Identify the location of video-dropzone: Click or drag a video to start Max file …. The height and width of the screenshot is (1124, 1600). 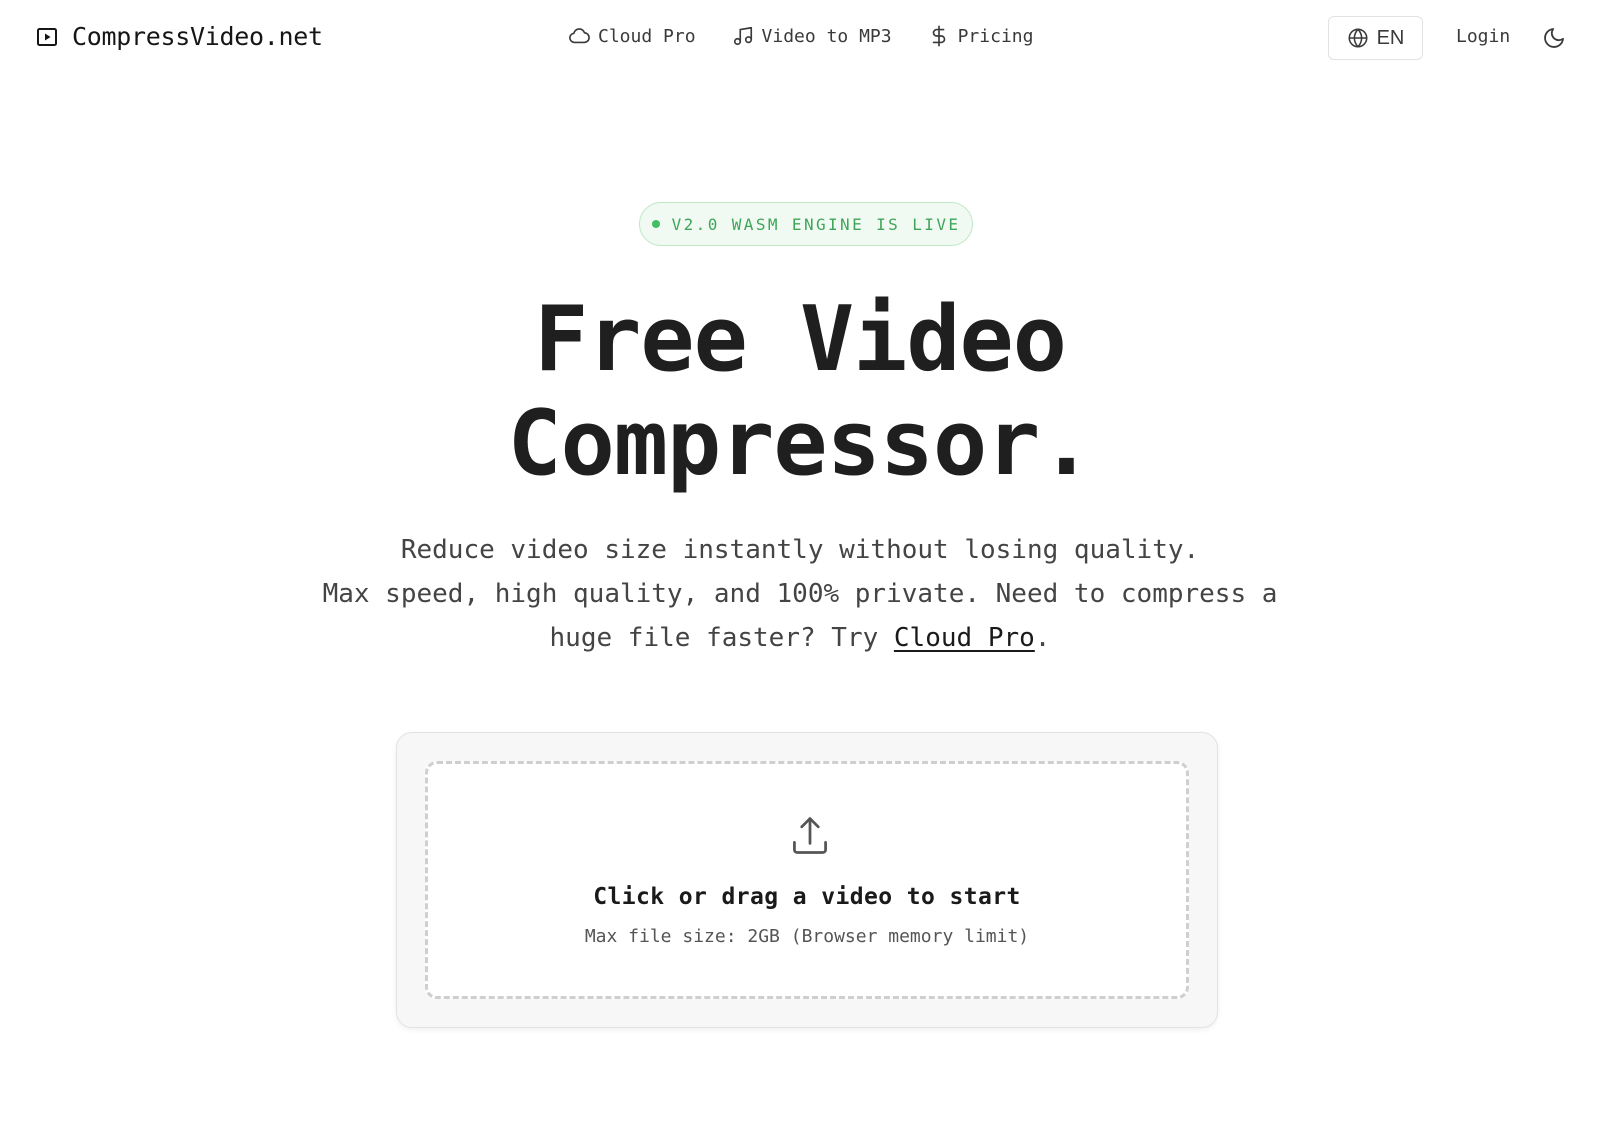
(807, 880).